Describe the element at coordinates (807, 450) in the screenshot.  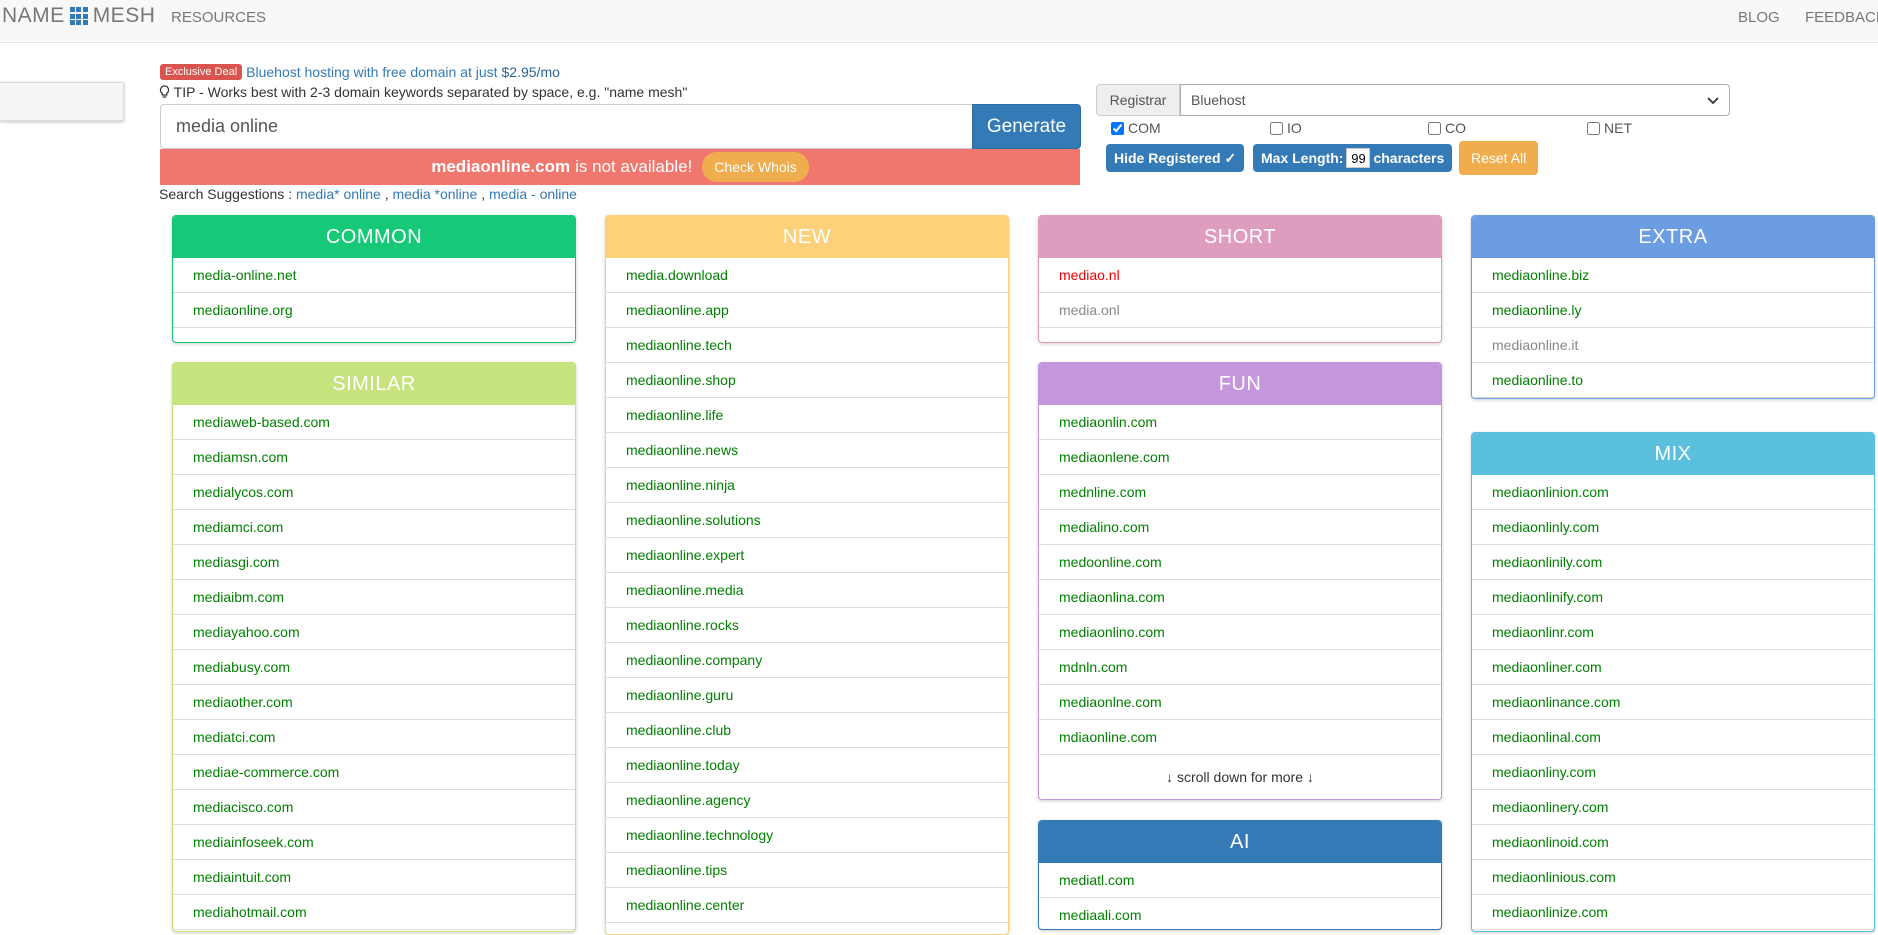
I see `domain-list-item: mediaonline.news` at that location.